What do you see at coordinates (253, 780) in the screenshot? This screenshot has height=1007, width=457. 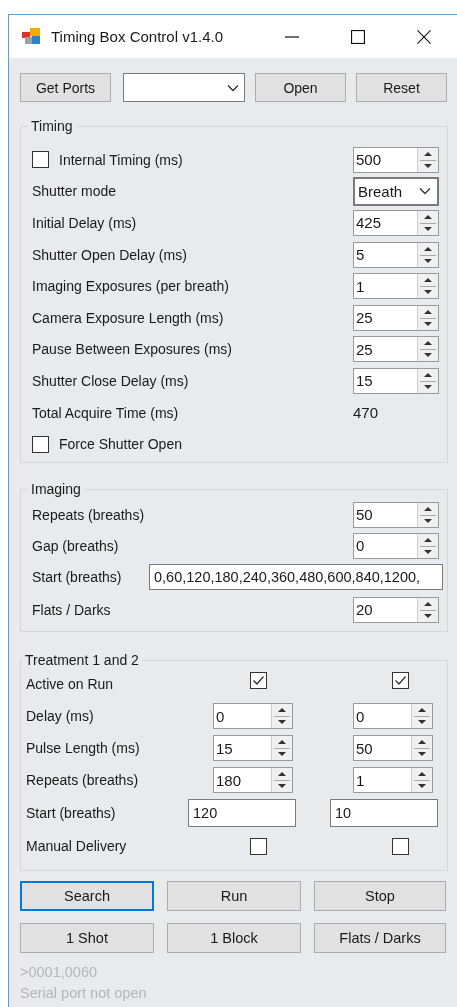 I see `number-field: 180` at bounding box center [253, 780].